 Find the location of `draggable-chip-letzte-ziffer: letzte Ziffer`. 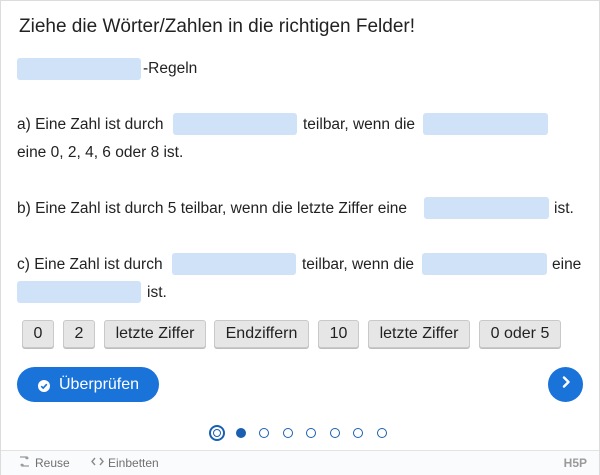

draggable-chip-letzte-ziffer: letzte Ziffer is located at coordinates (155, 334).